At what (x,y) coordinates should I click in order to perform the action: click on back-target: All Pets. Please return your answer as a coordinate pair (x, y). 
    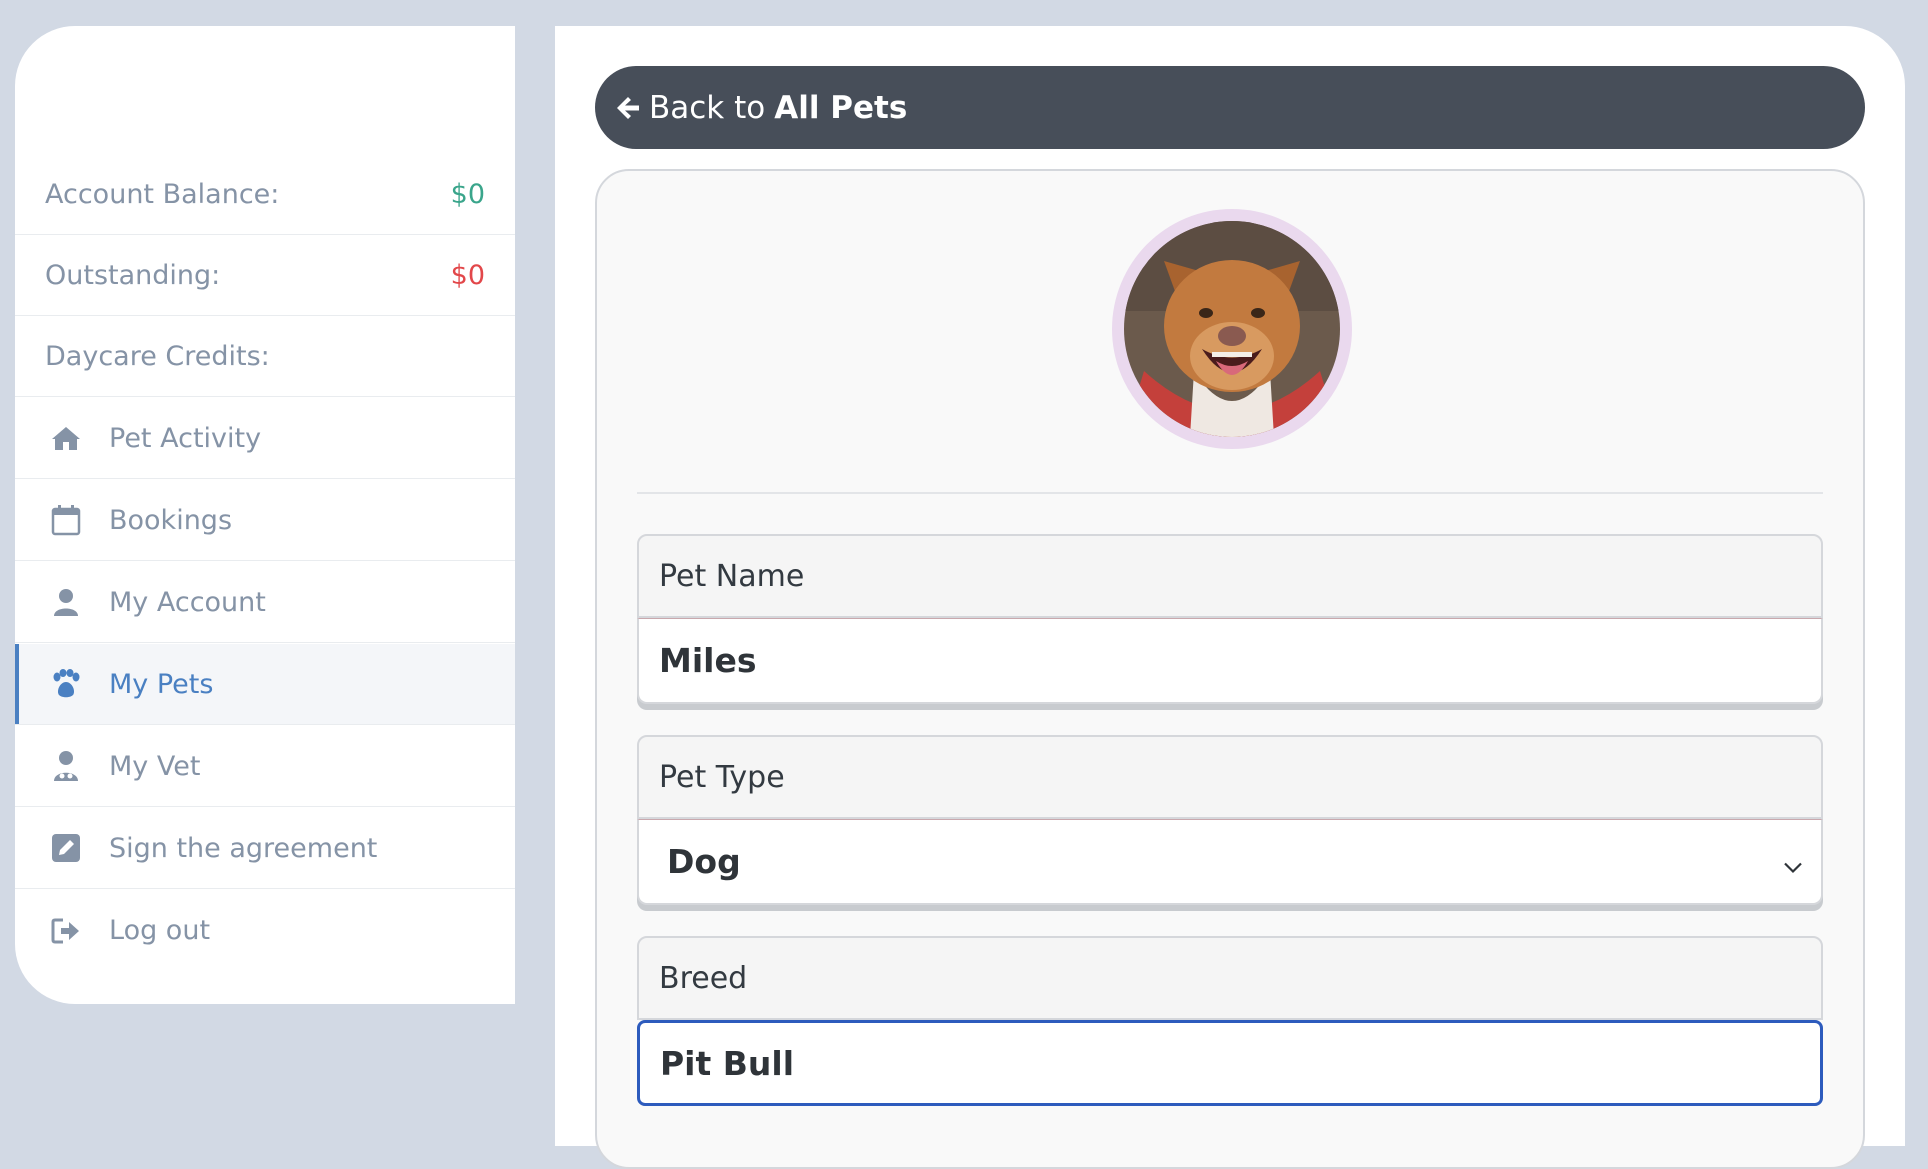
    Looking at the image, I should click on (841, 107).